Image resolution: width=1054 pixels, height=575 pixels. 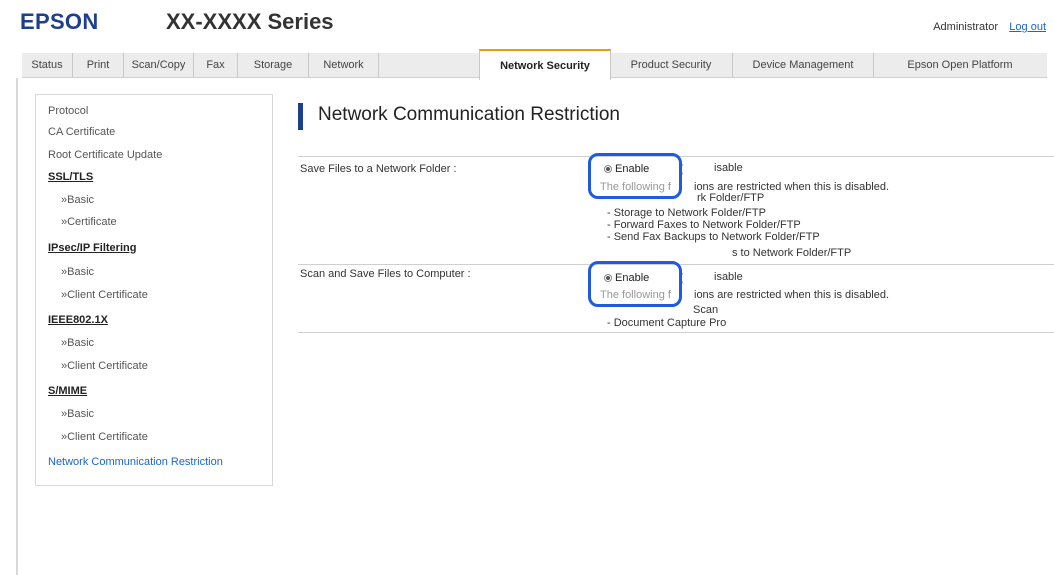 What do you see at coordinates (1027, 27) in the screenshot?
I see `logout-link: Log out` at bounding box center [1027, 27].